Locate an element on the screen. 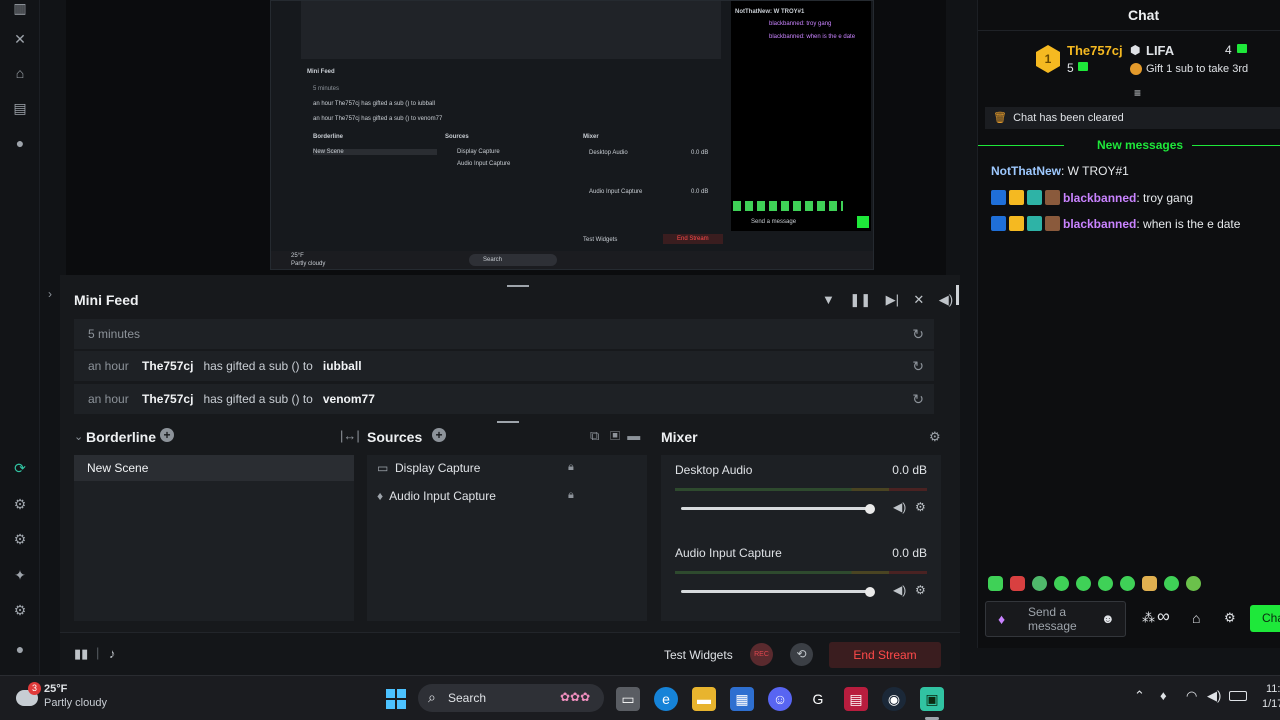 The height and width of the screenshot is (720, 1280). replay-buffer-icon: ⟲ is located at coordinates (801, 654).